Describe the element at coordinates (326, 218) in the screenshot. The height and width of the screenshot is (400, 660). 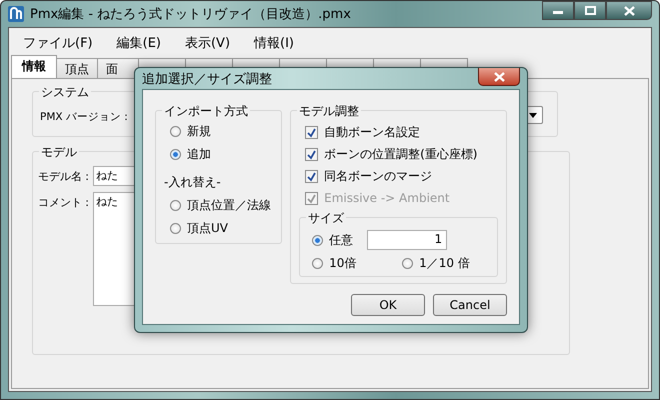
I see `group-title: サイズ` at that location.